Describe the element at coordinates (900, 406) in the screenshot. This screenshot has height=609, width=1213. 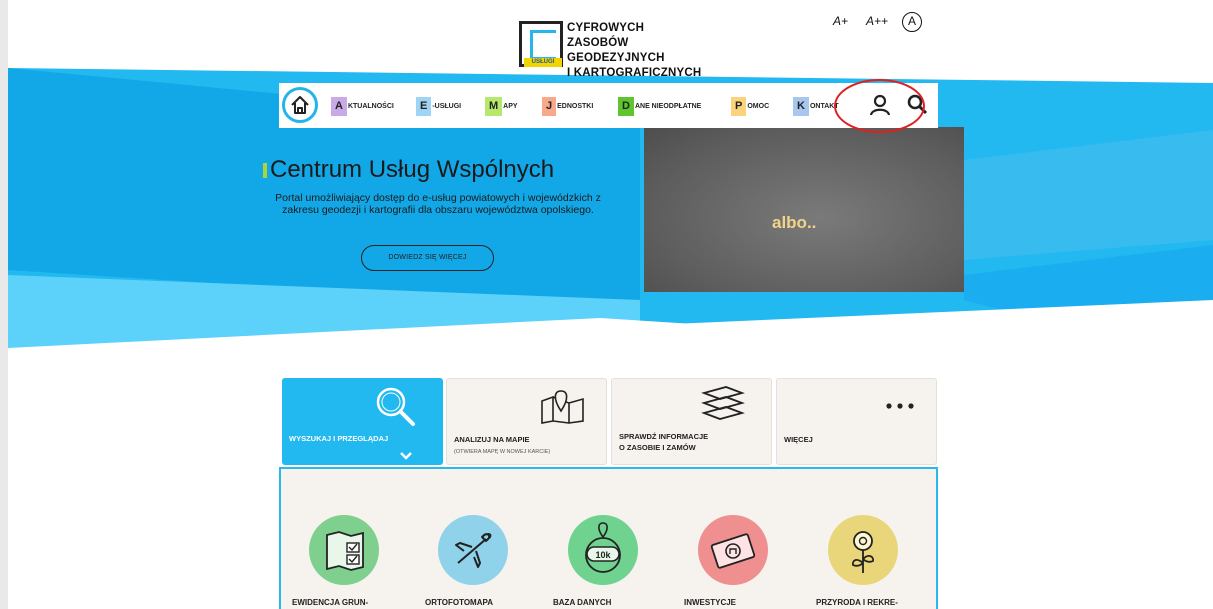
I see `more-dots-icon` at that location.